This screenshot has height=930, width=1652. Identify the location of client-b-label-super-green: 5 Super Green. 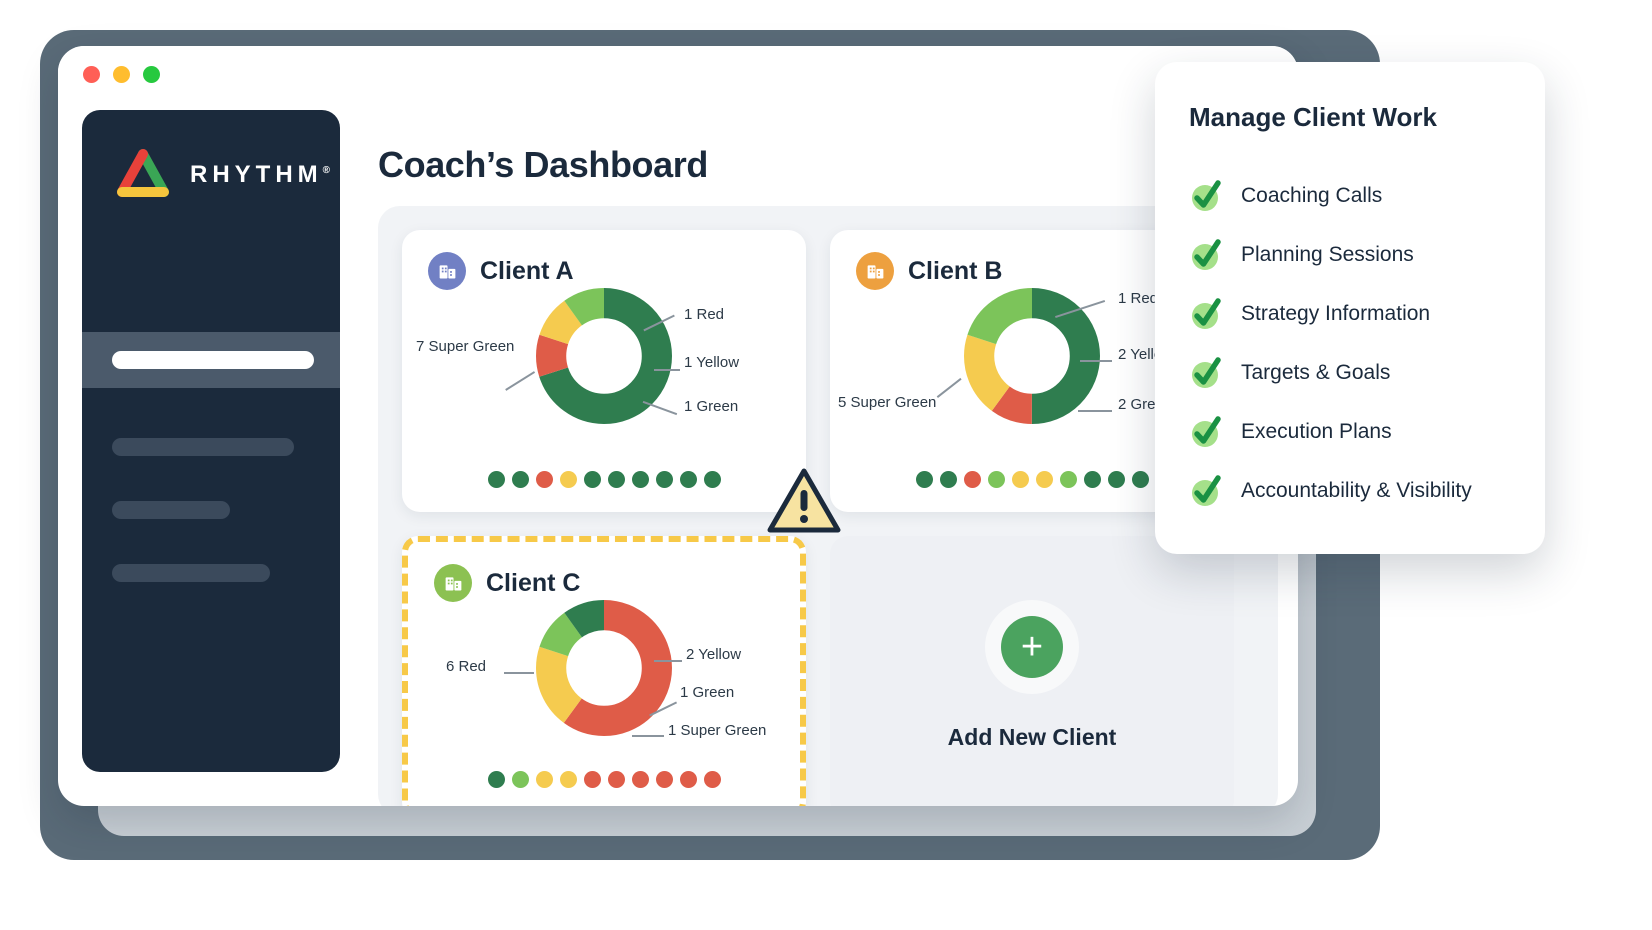
(887, 402).